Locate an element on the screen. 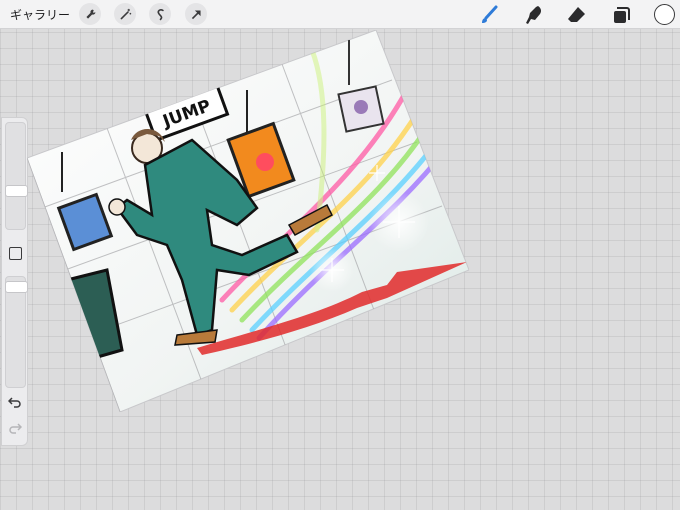 The image size is (680, 510). opacity-slider is located at coordinates (16, 332).